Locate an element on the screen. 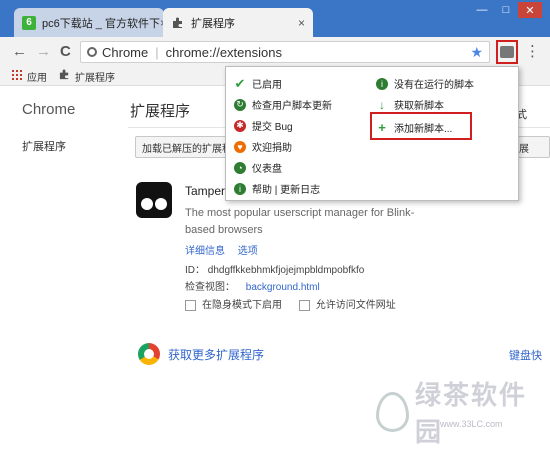  dashboard-icon: ◔ is located at coordinates (240, 167).